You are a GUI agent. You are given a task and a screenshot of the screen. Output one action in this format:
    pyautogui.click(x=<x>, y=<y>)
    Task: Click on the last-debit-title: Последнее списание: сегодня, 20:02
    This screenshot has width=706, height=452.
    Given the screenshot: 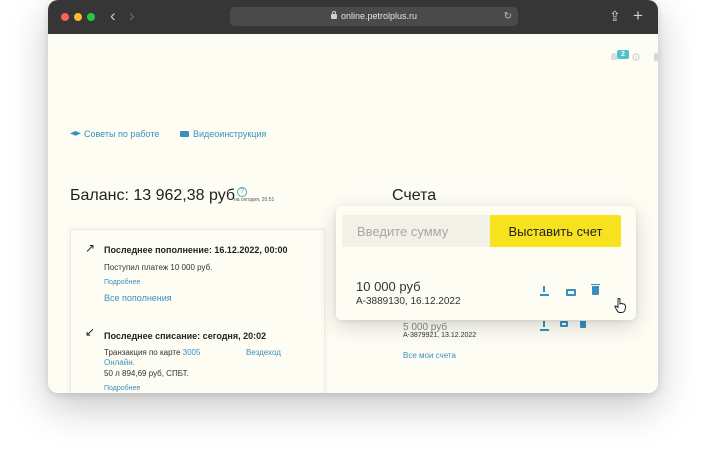 What is the action you would take?
    pyautogui.click(x=185, y=336)
    